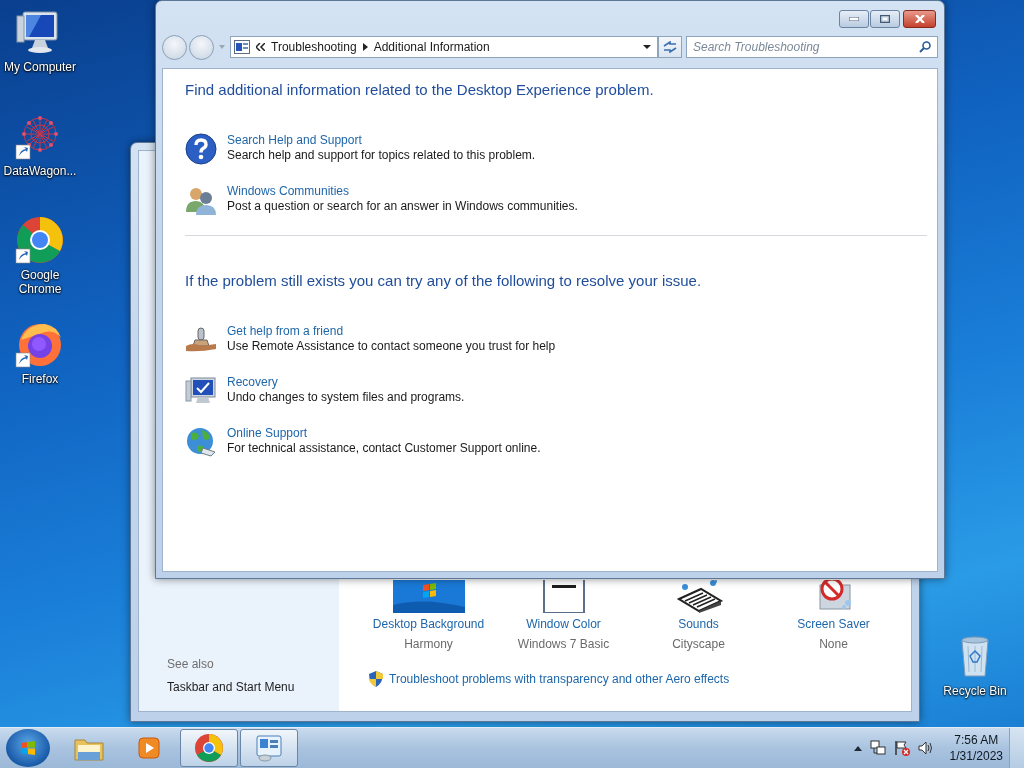  What do you see at coordinates (40, 282) in the screenshot?
I see `icon-label: Google Chrome` at bounding box center [40, 282].